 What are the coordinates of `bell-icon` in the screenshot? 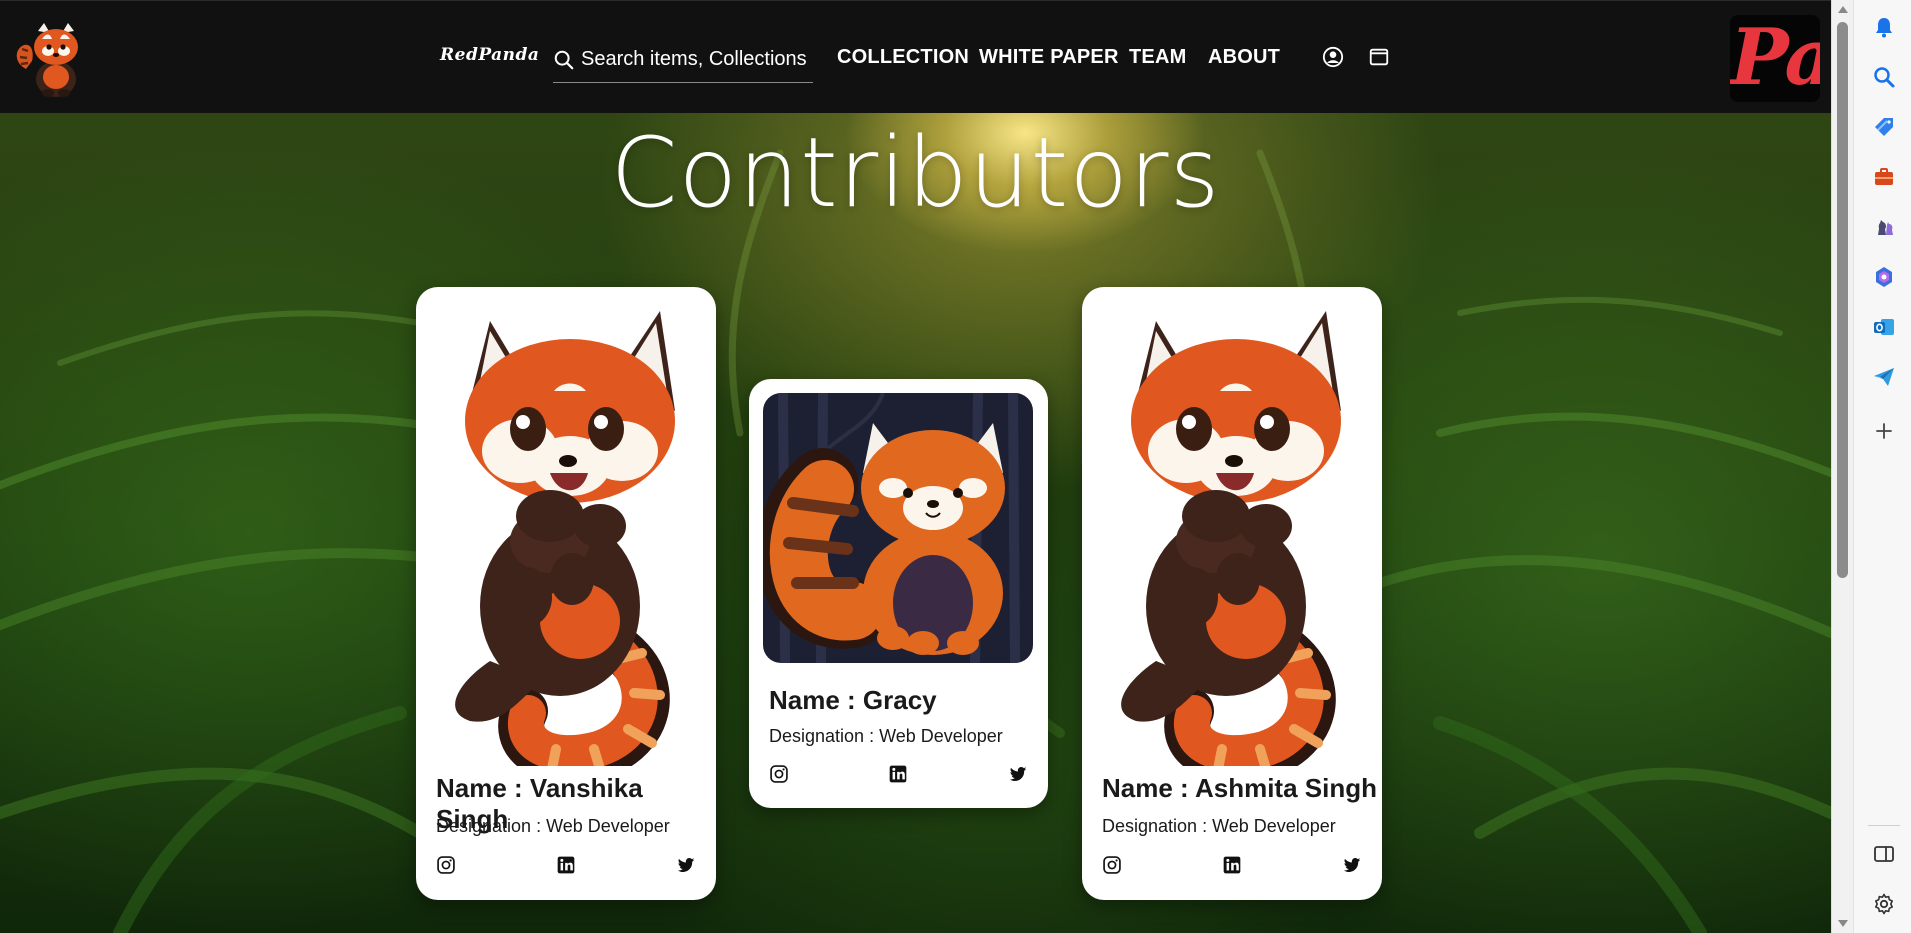 It's located at (1884, 27).